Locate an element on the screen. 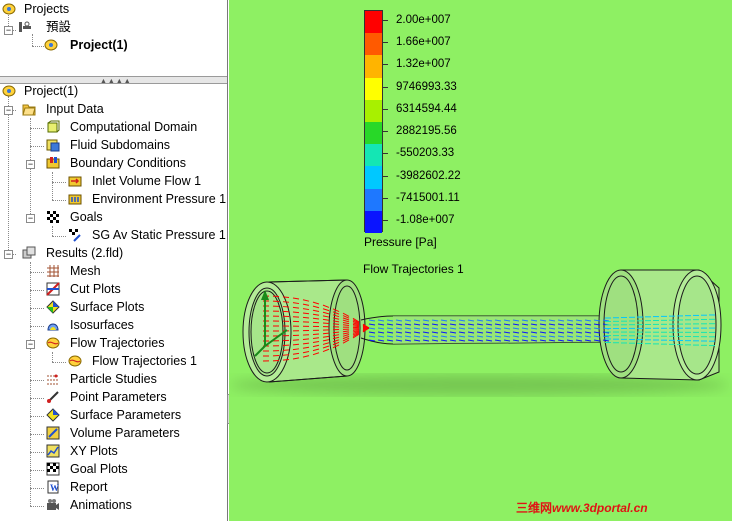  report-icon: W is located at coordinates (53, 487).